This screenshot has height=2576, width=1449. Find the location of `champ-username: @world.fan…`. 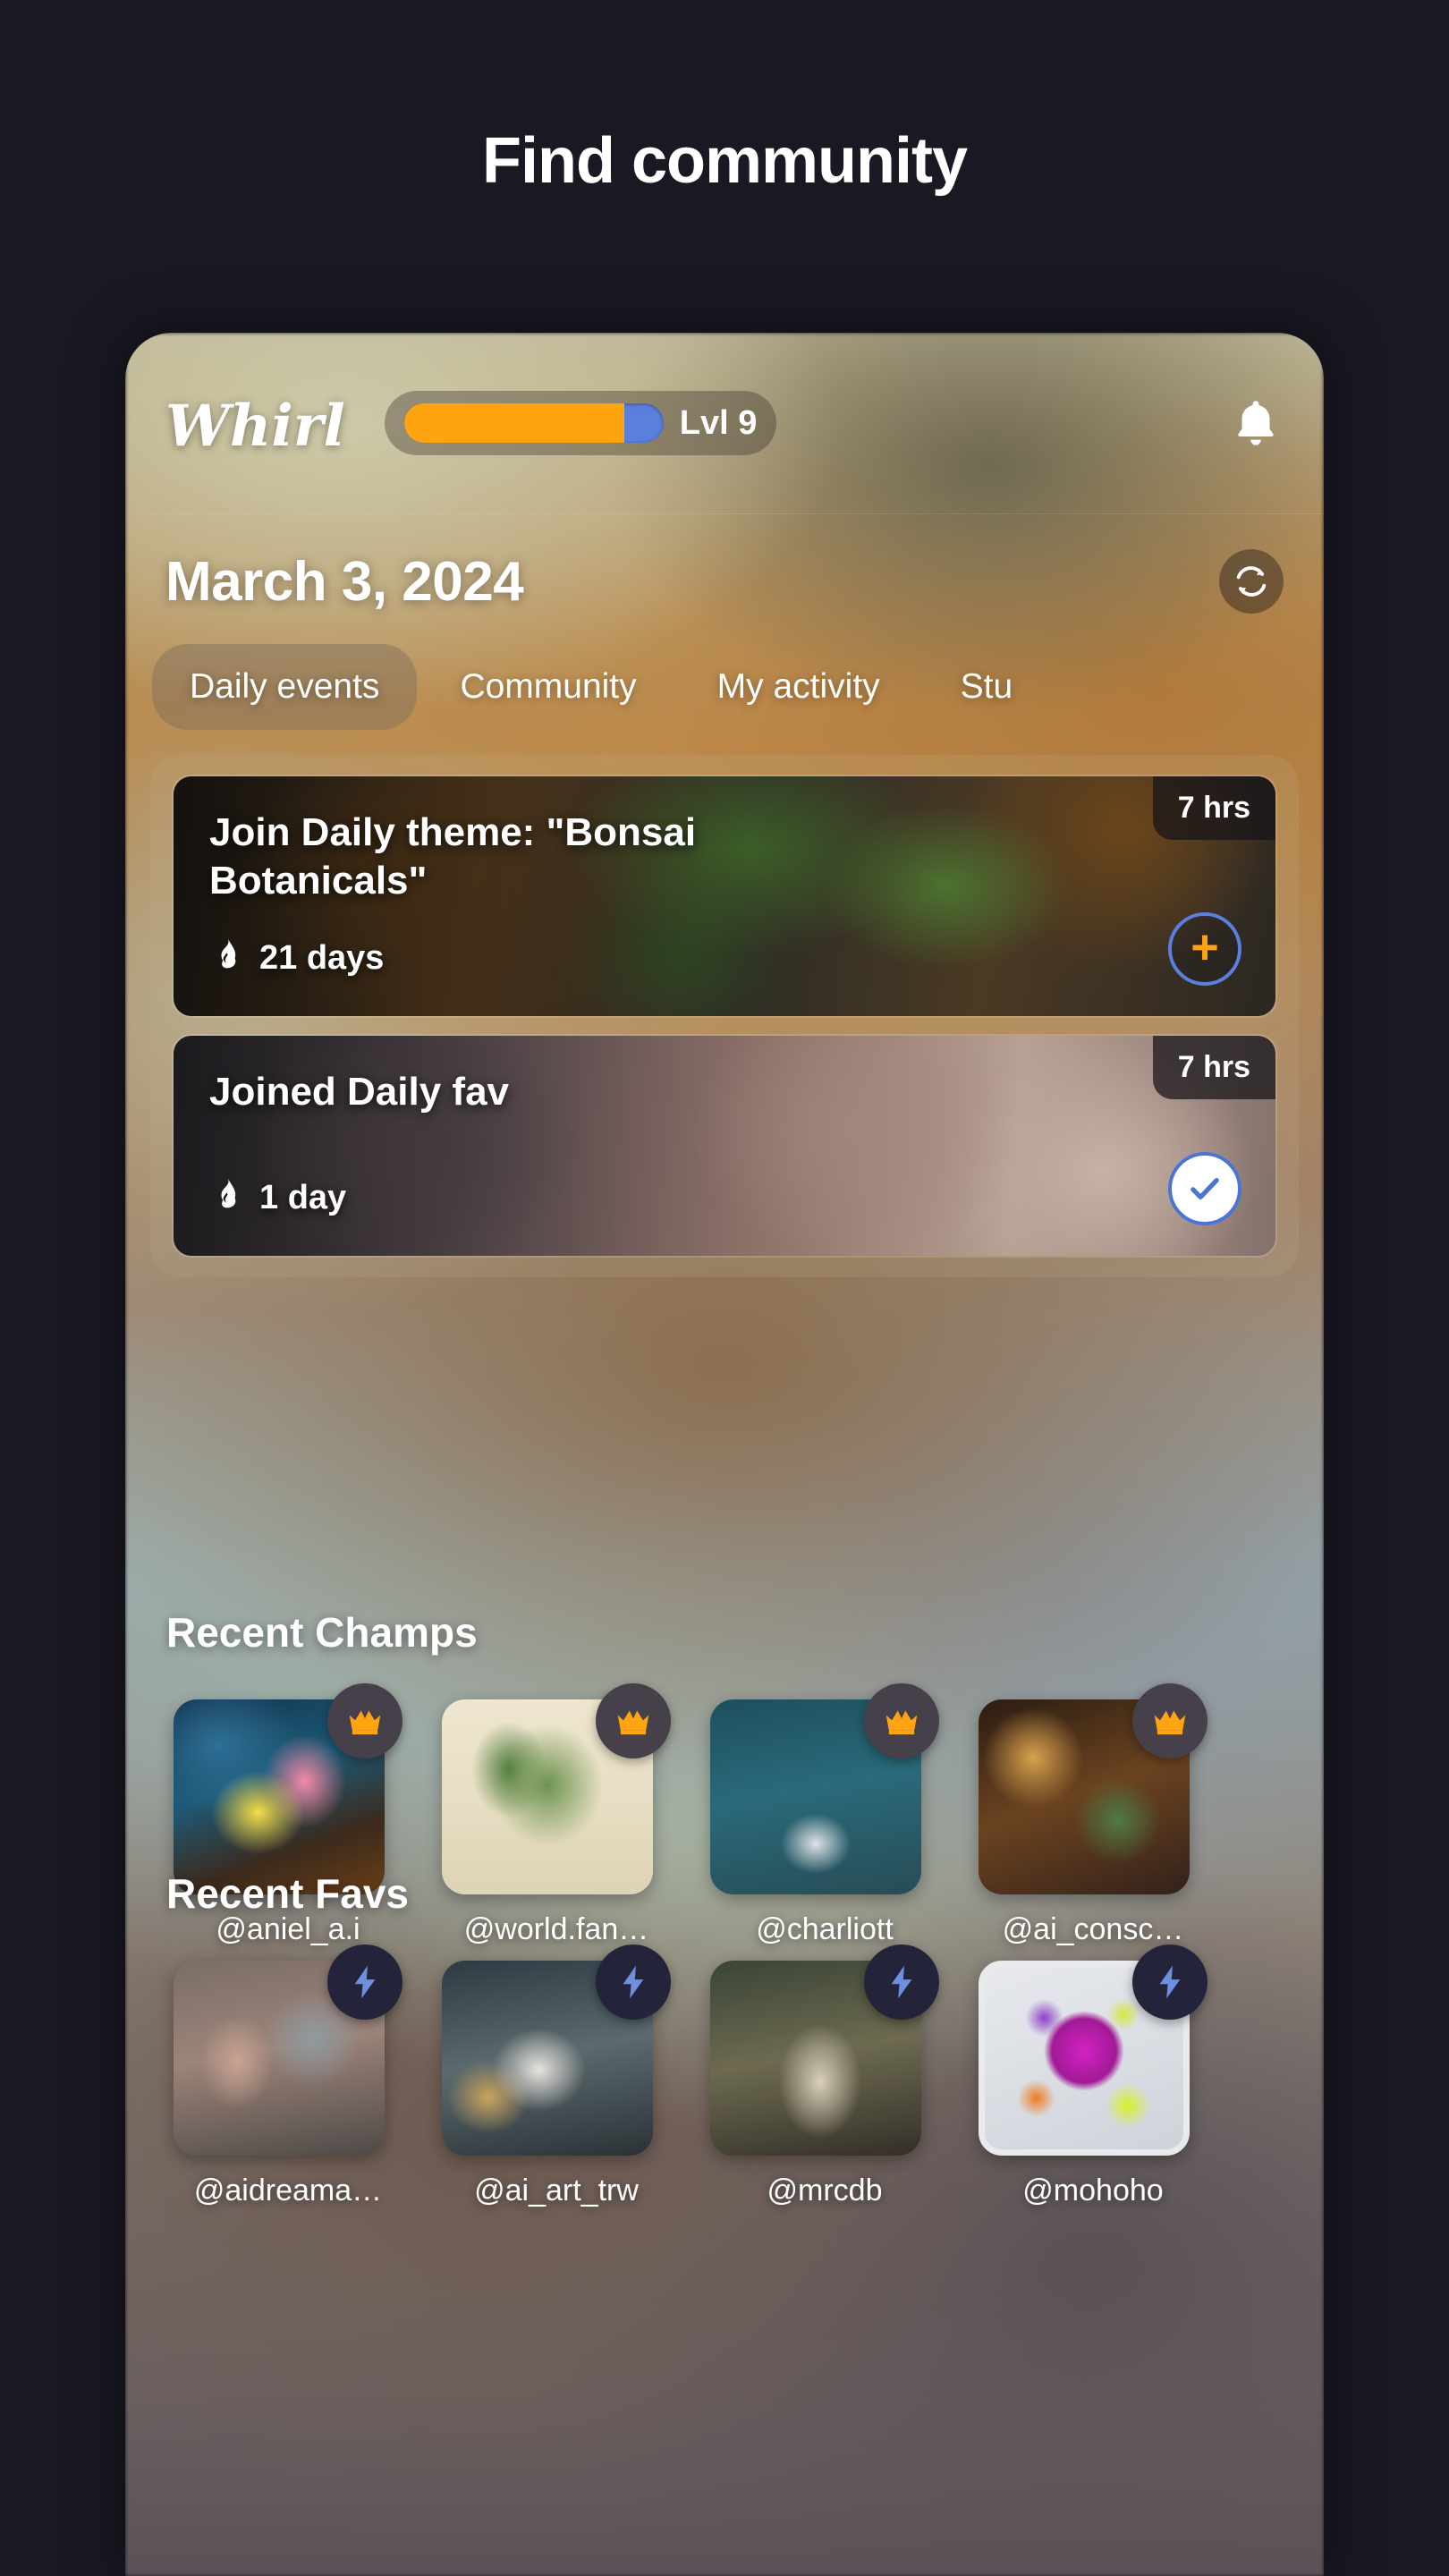

champ-username: @world.fan… is located at coordinates (556, 1929).